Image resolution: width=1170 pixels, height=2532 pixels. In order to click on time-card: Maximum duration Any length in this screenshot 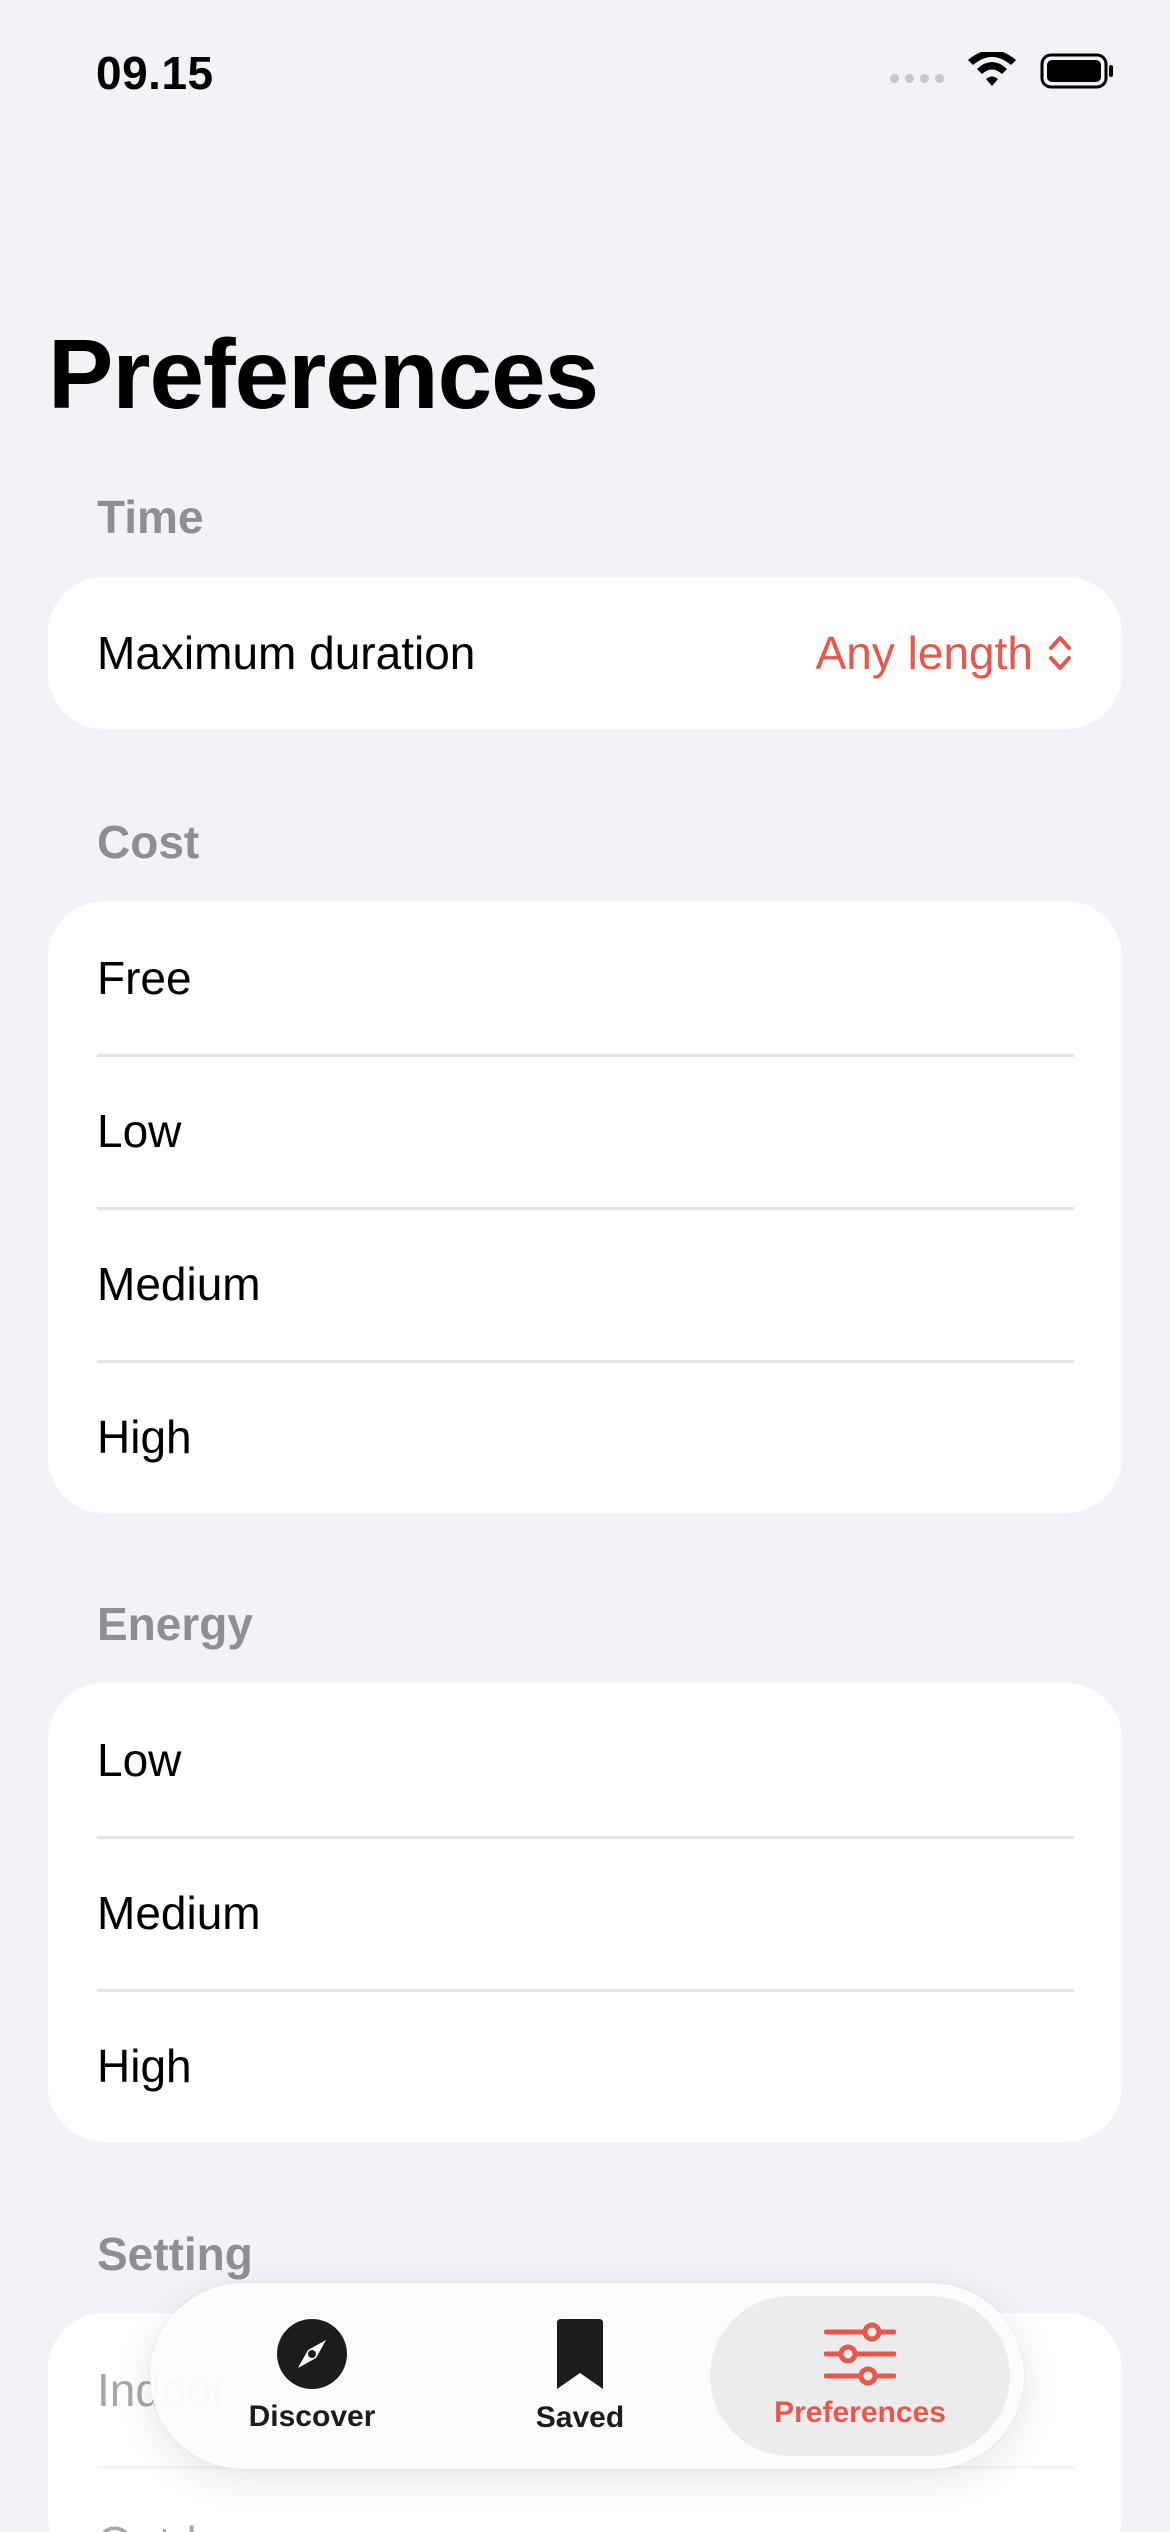, I will do `click(585, 653)`.